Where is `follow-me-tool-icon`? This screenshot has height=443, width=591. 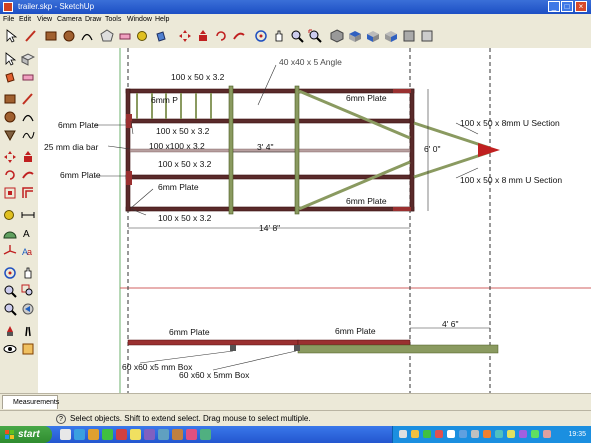 follow-me-tool-icon is located at coordinates (28, 175).